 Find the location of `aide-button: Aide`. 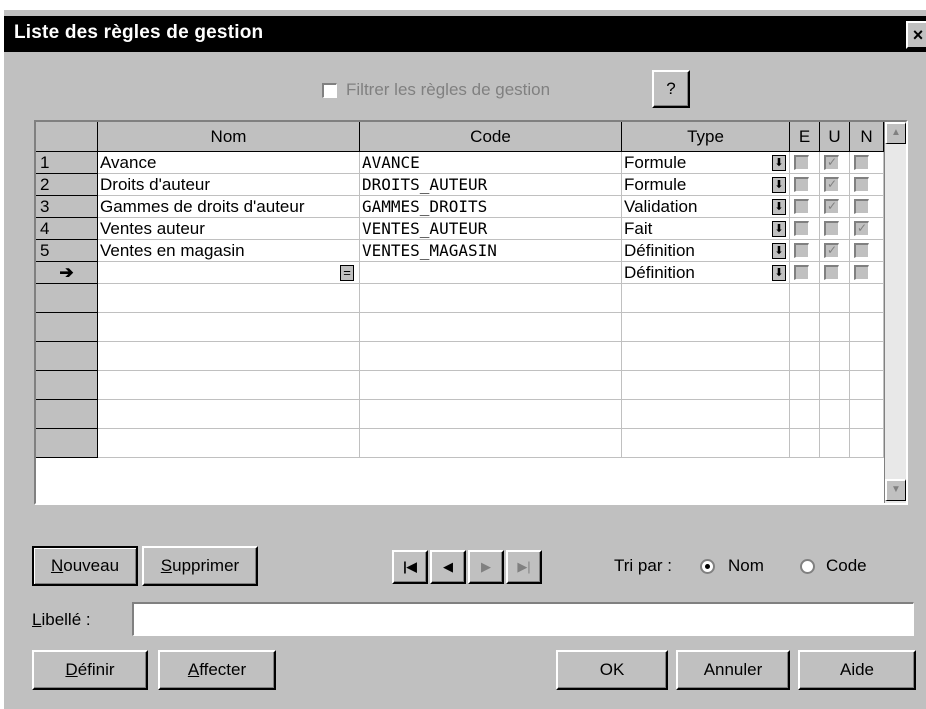

aide-button: Aide is located at coordinates (857, 670).